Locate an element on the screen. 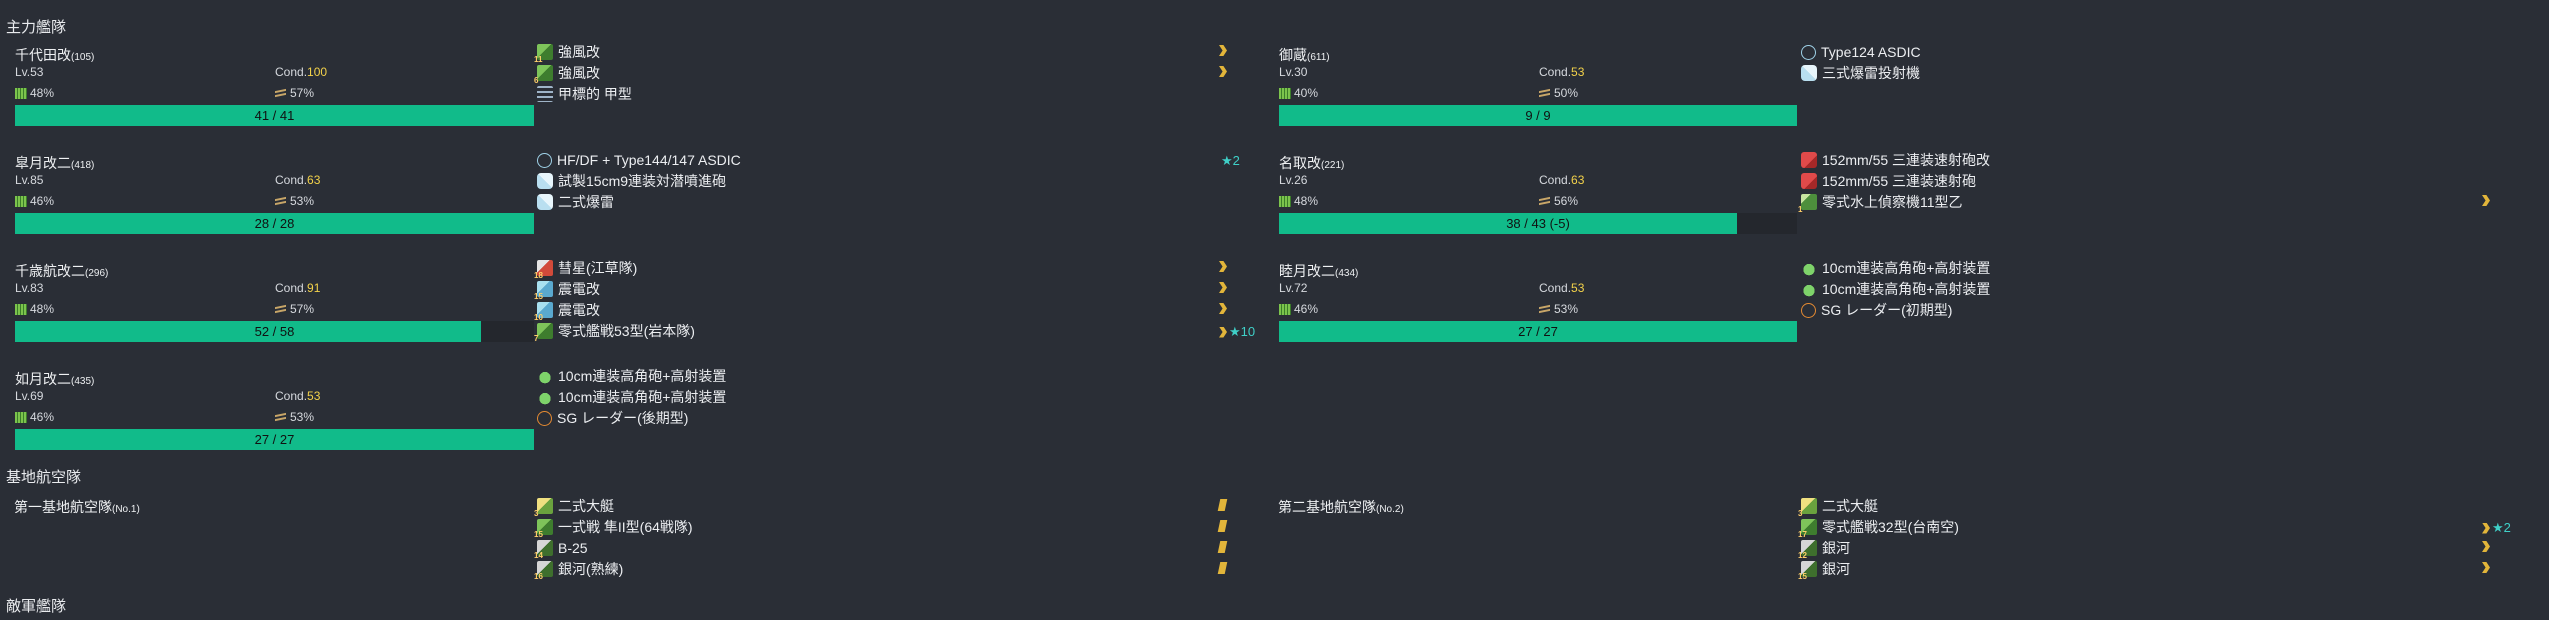  equip-name: 一式戦 隼II型(64戦隊) is located at coordinates (625, 527).